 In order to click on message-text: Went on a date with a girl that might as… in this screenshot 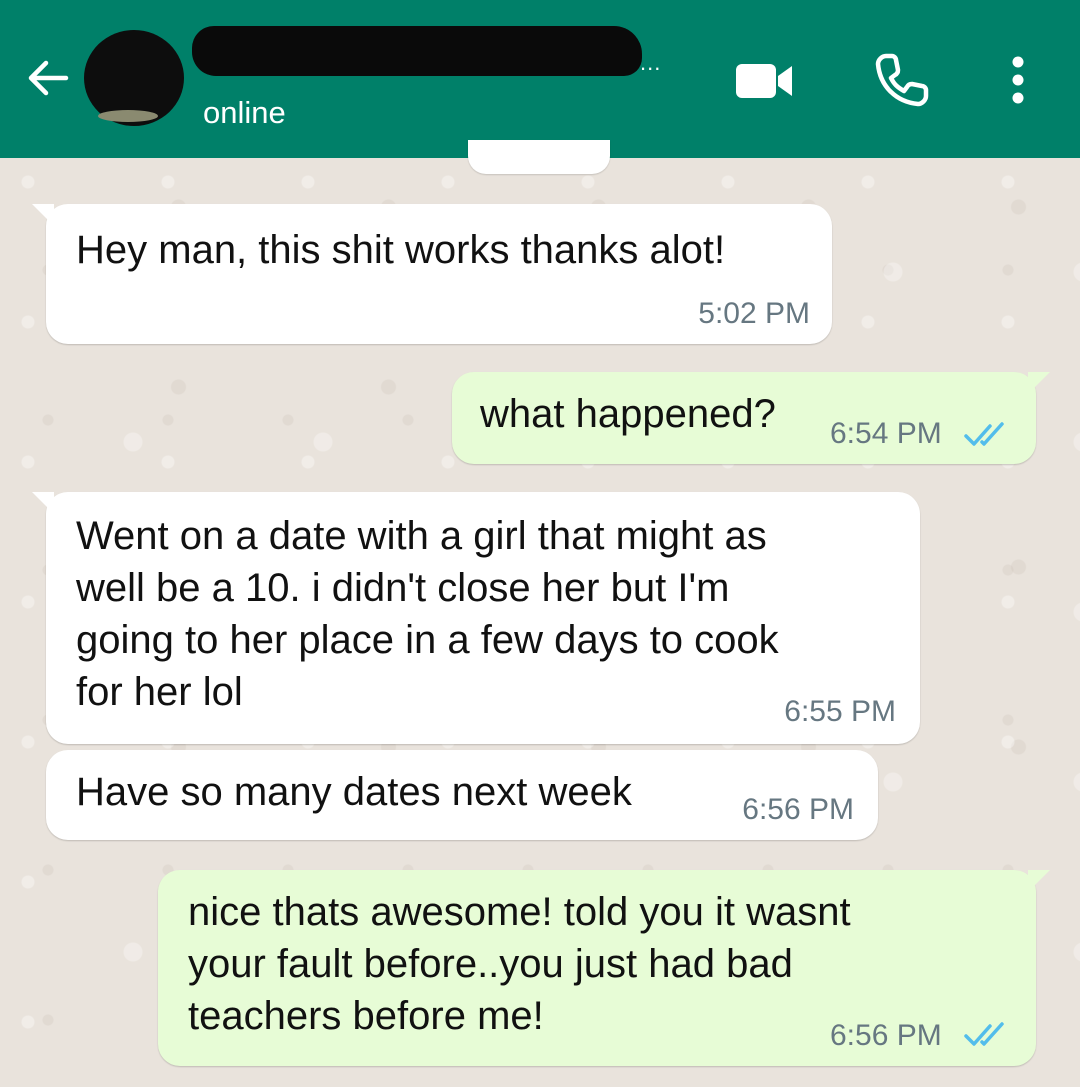, I will do `click(427, 614)`.